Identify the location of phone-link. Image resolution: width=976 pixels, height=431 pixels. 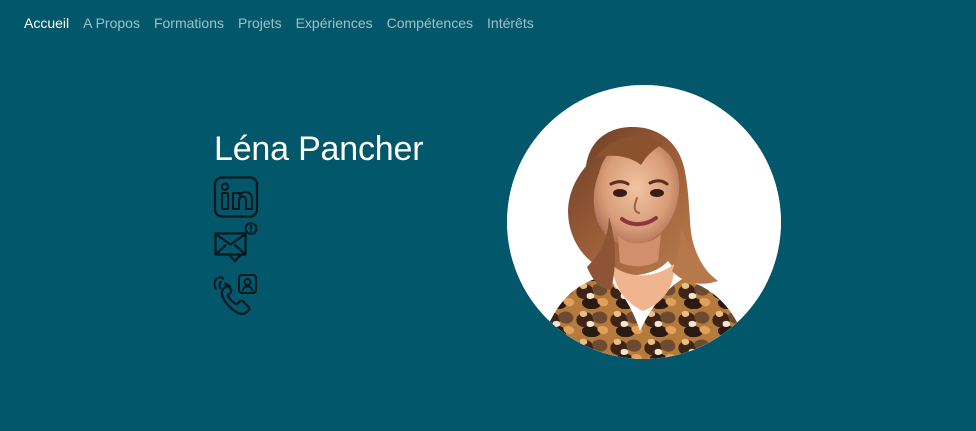
(236, 294).